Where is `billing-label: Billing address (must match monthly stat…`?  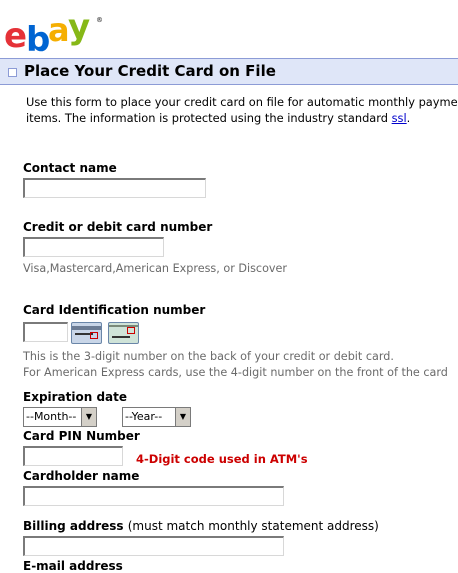
billing-label: Billing address (must match monthly stat… is located at coordinates (201, 526).